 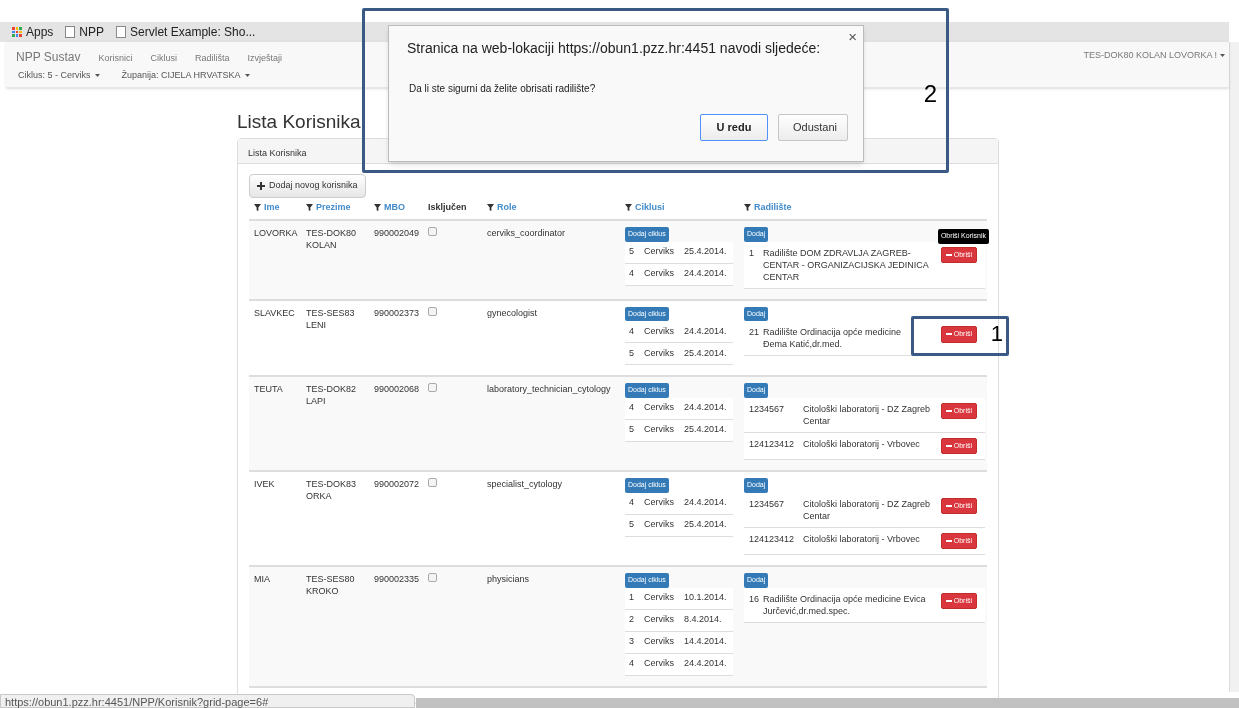 What do you see at coordinates (705, 642) in the screenshot?
I see `cycle-date: 14.4.2014.` at bounding box center [705, 642].